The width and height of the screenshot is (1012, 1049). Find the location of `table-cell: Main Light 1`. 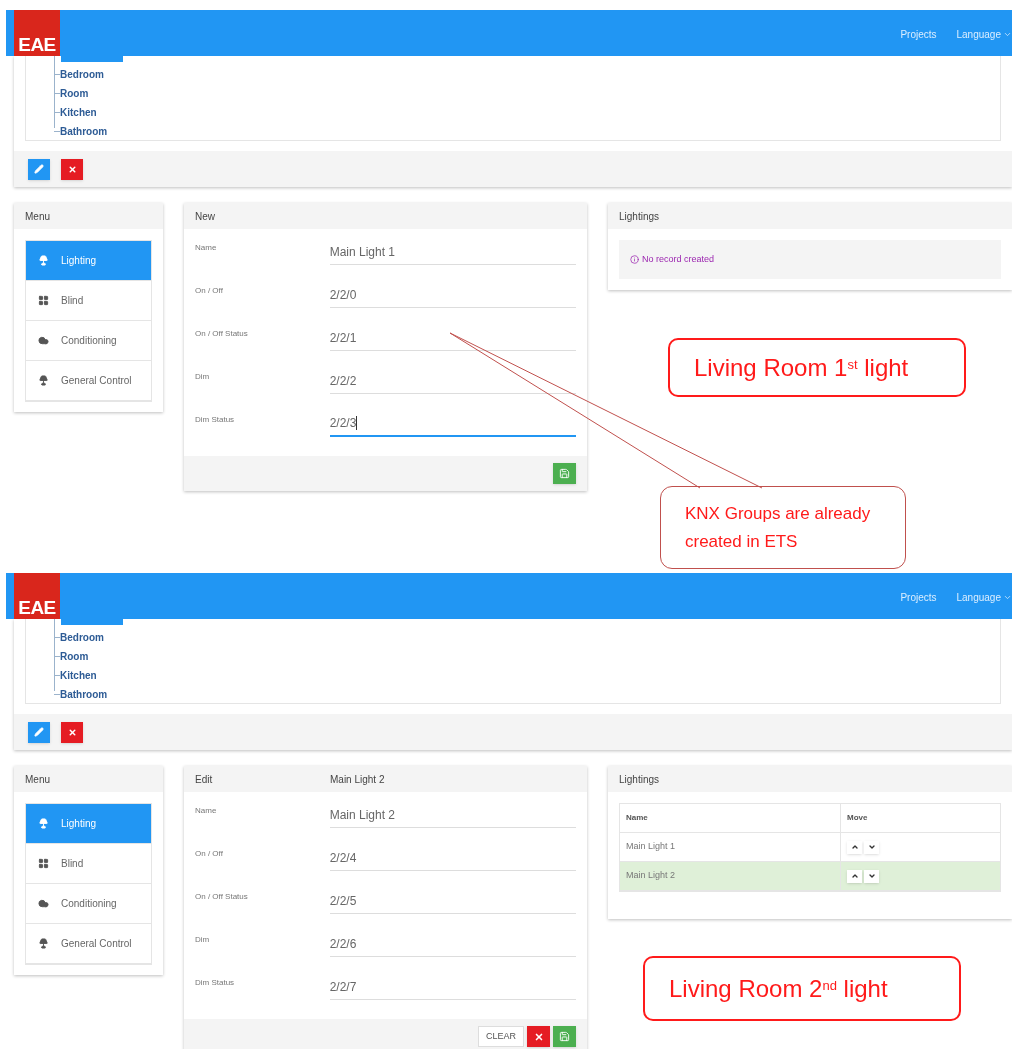

table-cell: Main Light 1 is located at coordinates (651, 847).